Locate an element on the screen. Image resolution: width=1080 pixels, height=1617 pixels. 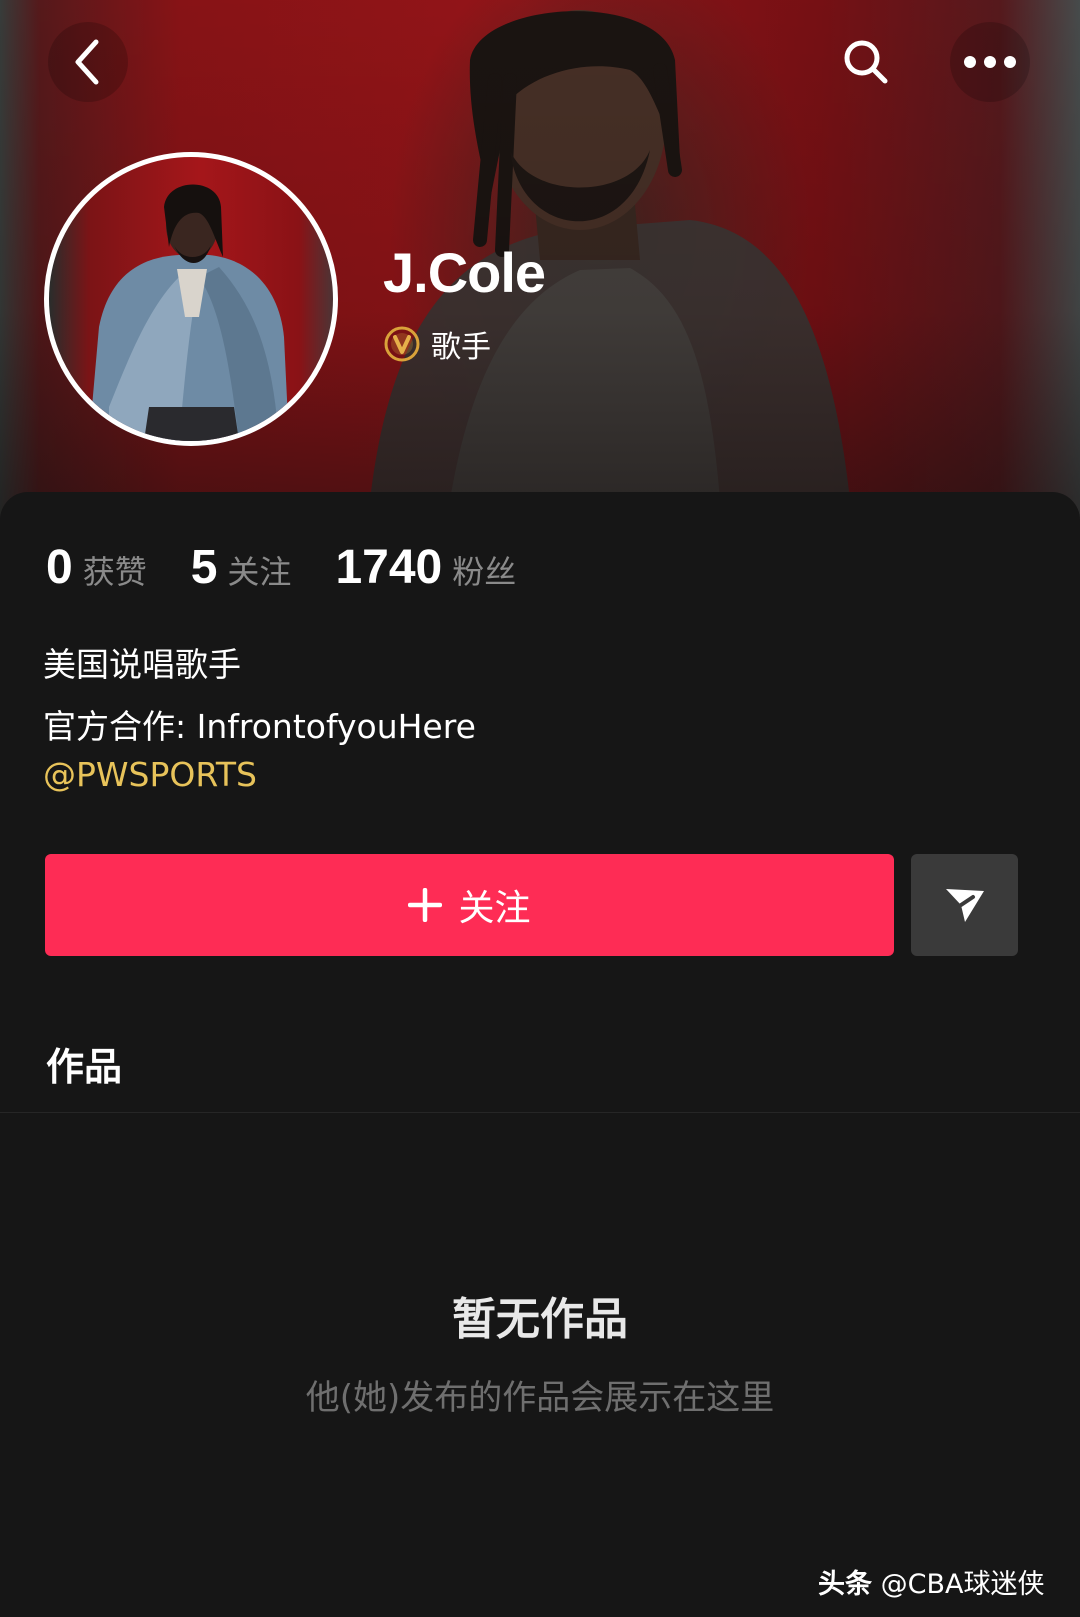
stat-following: 5 关注 is located at coordinates (241, 567).